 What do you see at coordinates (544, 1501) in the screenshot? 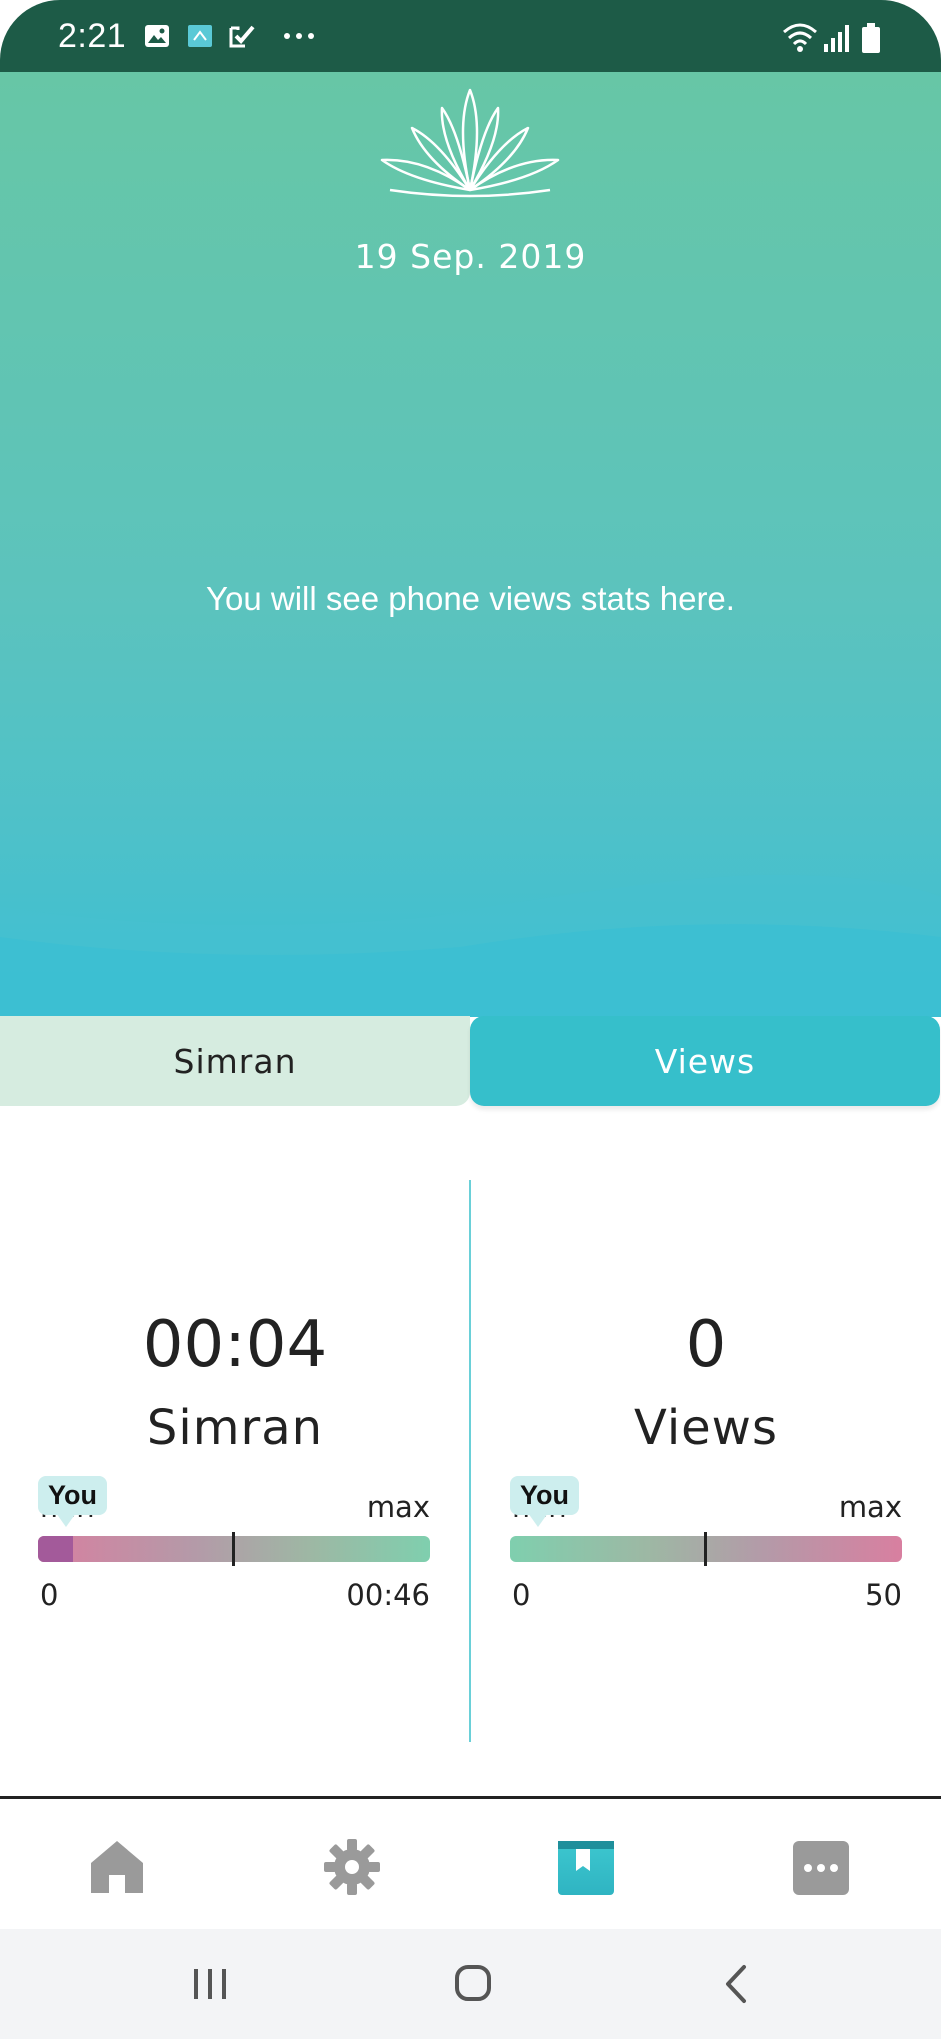
I see `views-you-badge: You` at bounding box center [544, 1501].